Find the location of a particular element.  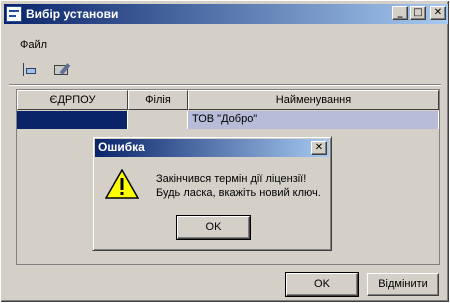

title-buttons: _ □ ✕ is located at coordinates (419, 13).